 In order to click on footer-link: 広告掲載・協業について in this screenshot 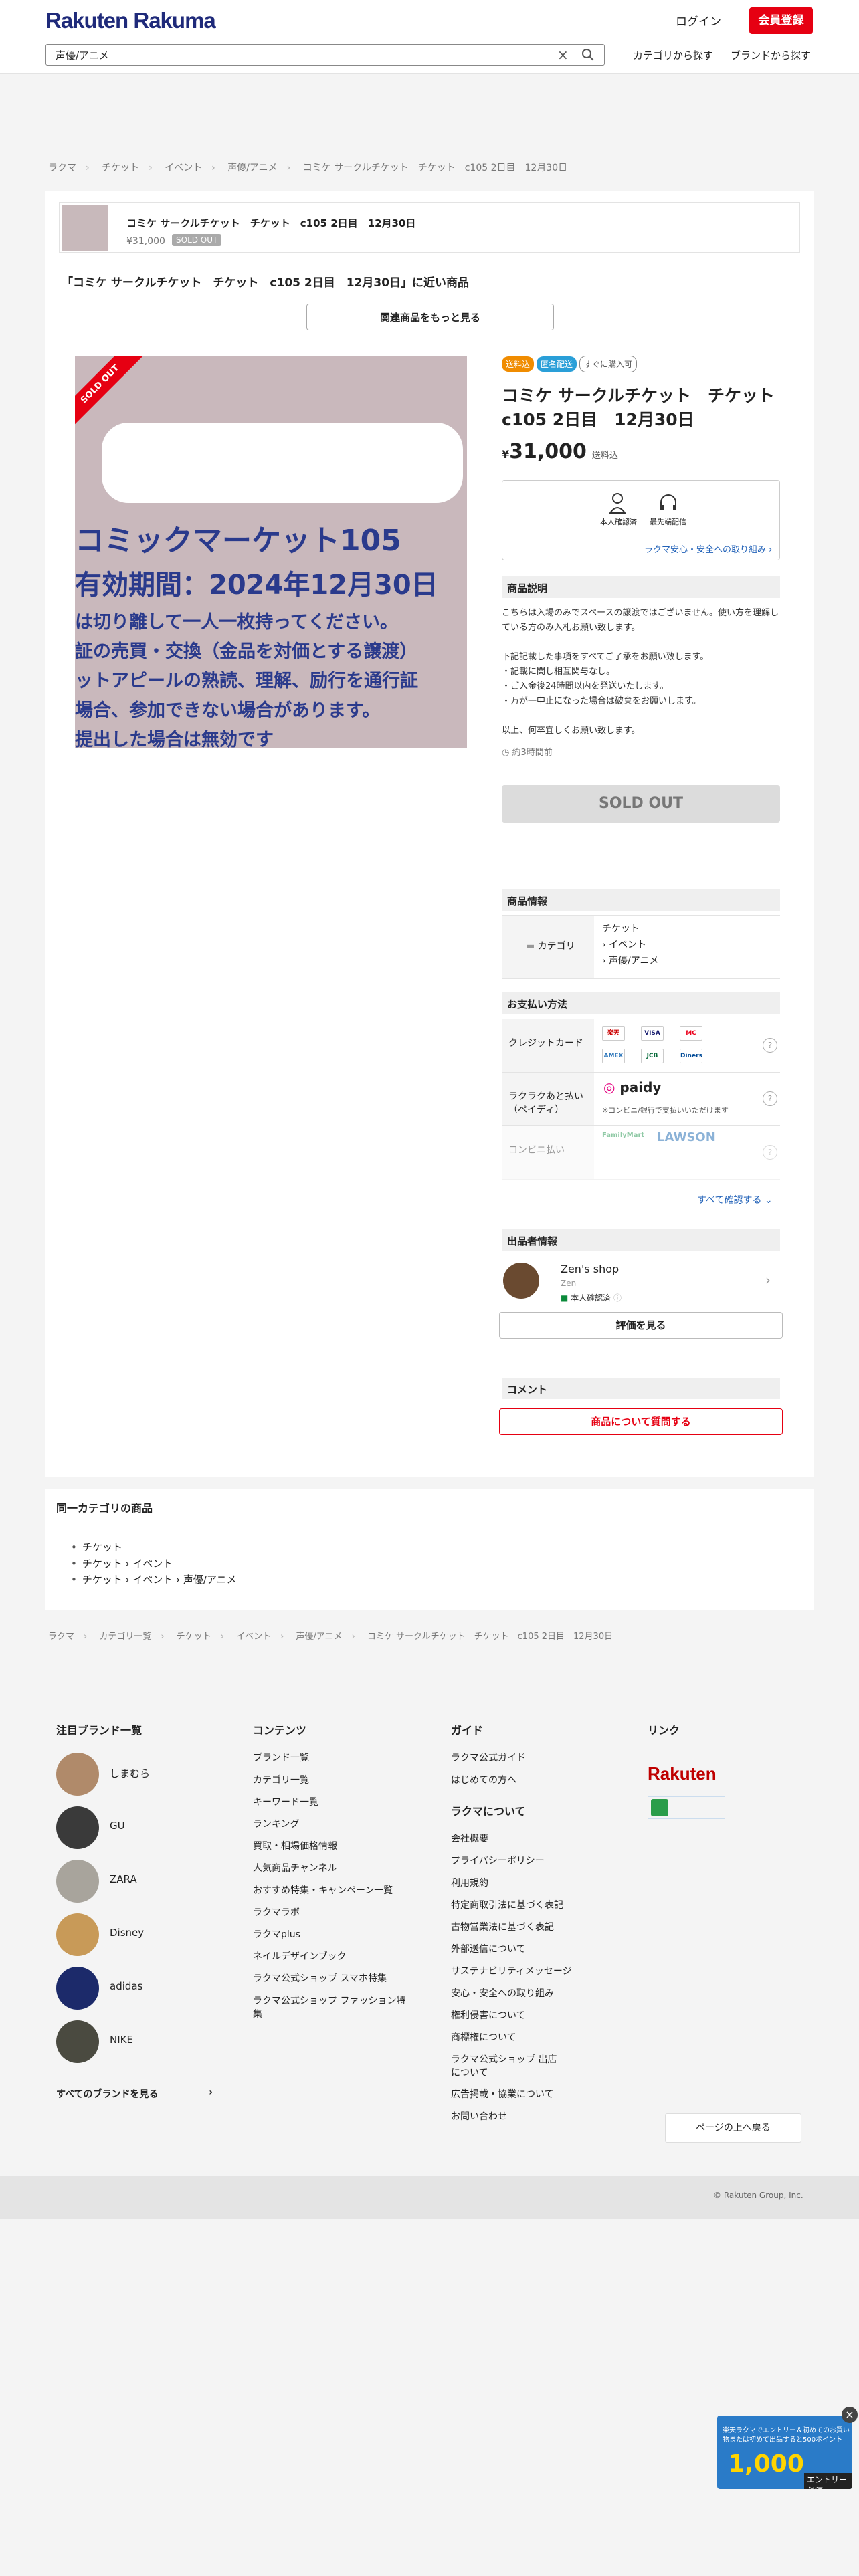, I will do `click(531, 2095)`.